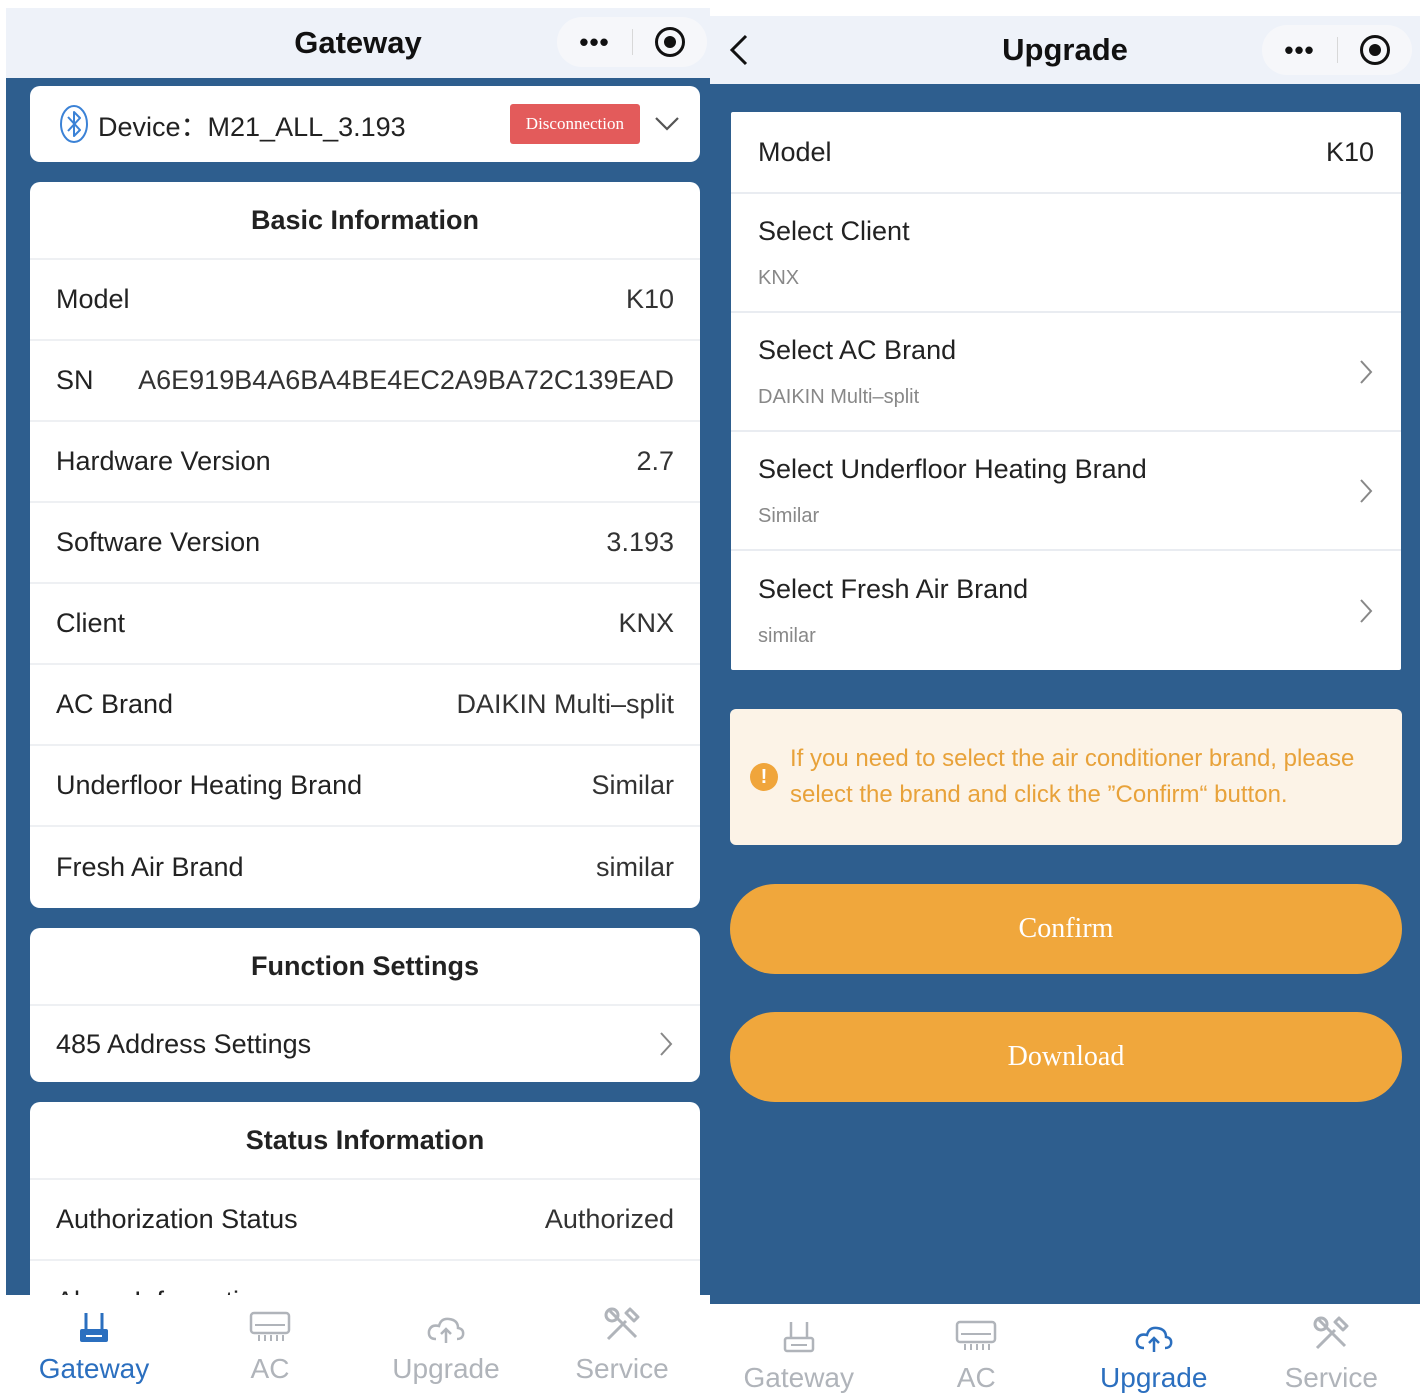  Describe the element at coordinates (158, 542) in the screenshot. I see `row-label: Software Version` at that location.